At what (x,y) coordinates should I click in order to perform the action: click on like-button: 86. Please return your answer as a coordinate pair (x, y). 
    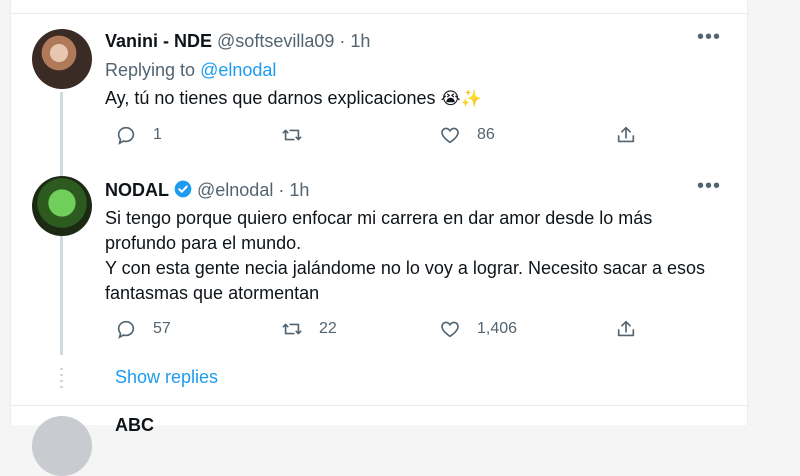
    Looking at the image, I should click on (467, 135).